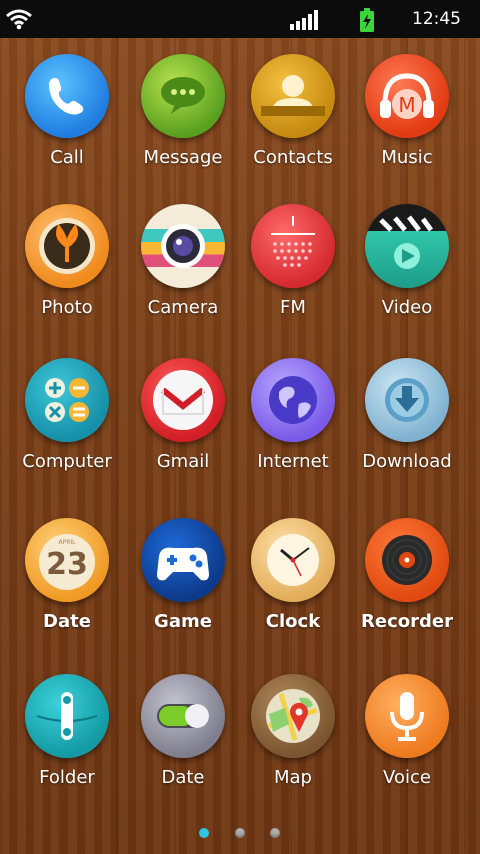 This screenshot has height=854, width=480. What do you see at coordinates (183, 400) in the screenshot?
I see `gmail-icon` at bounding box center [183, 400].